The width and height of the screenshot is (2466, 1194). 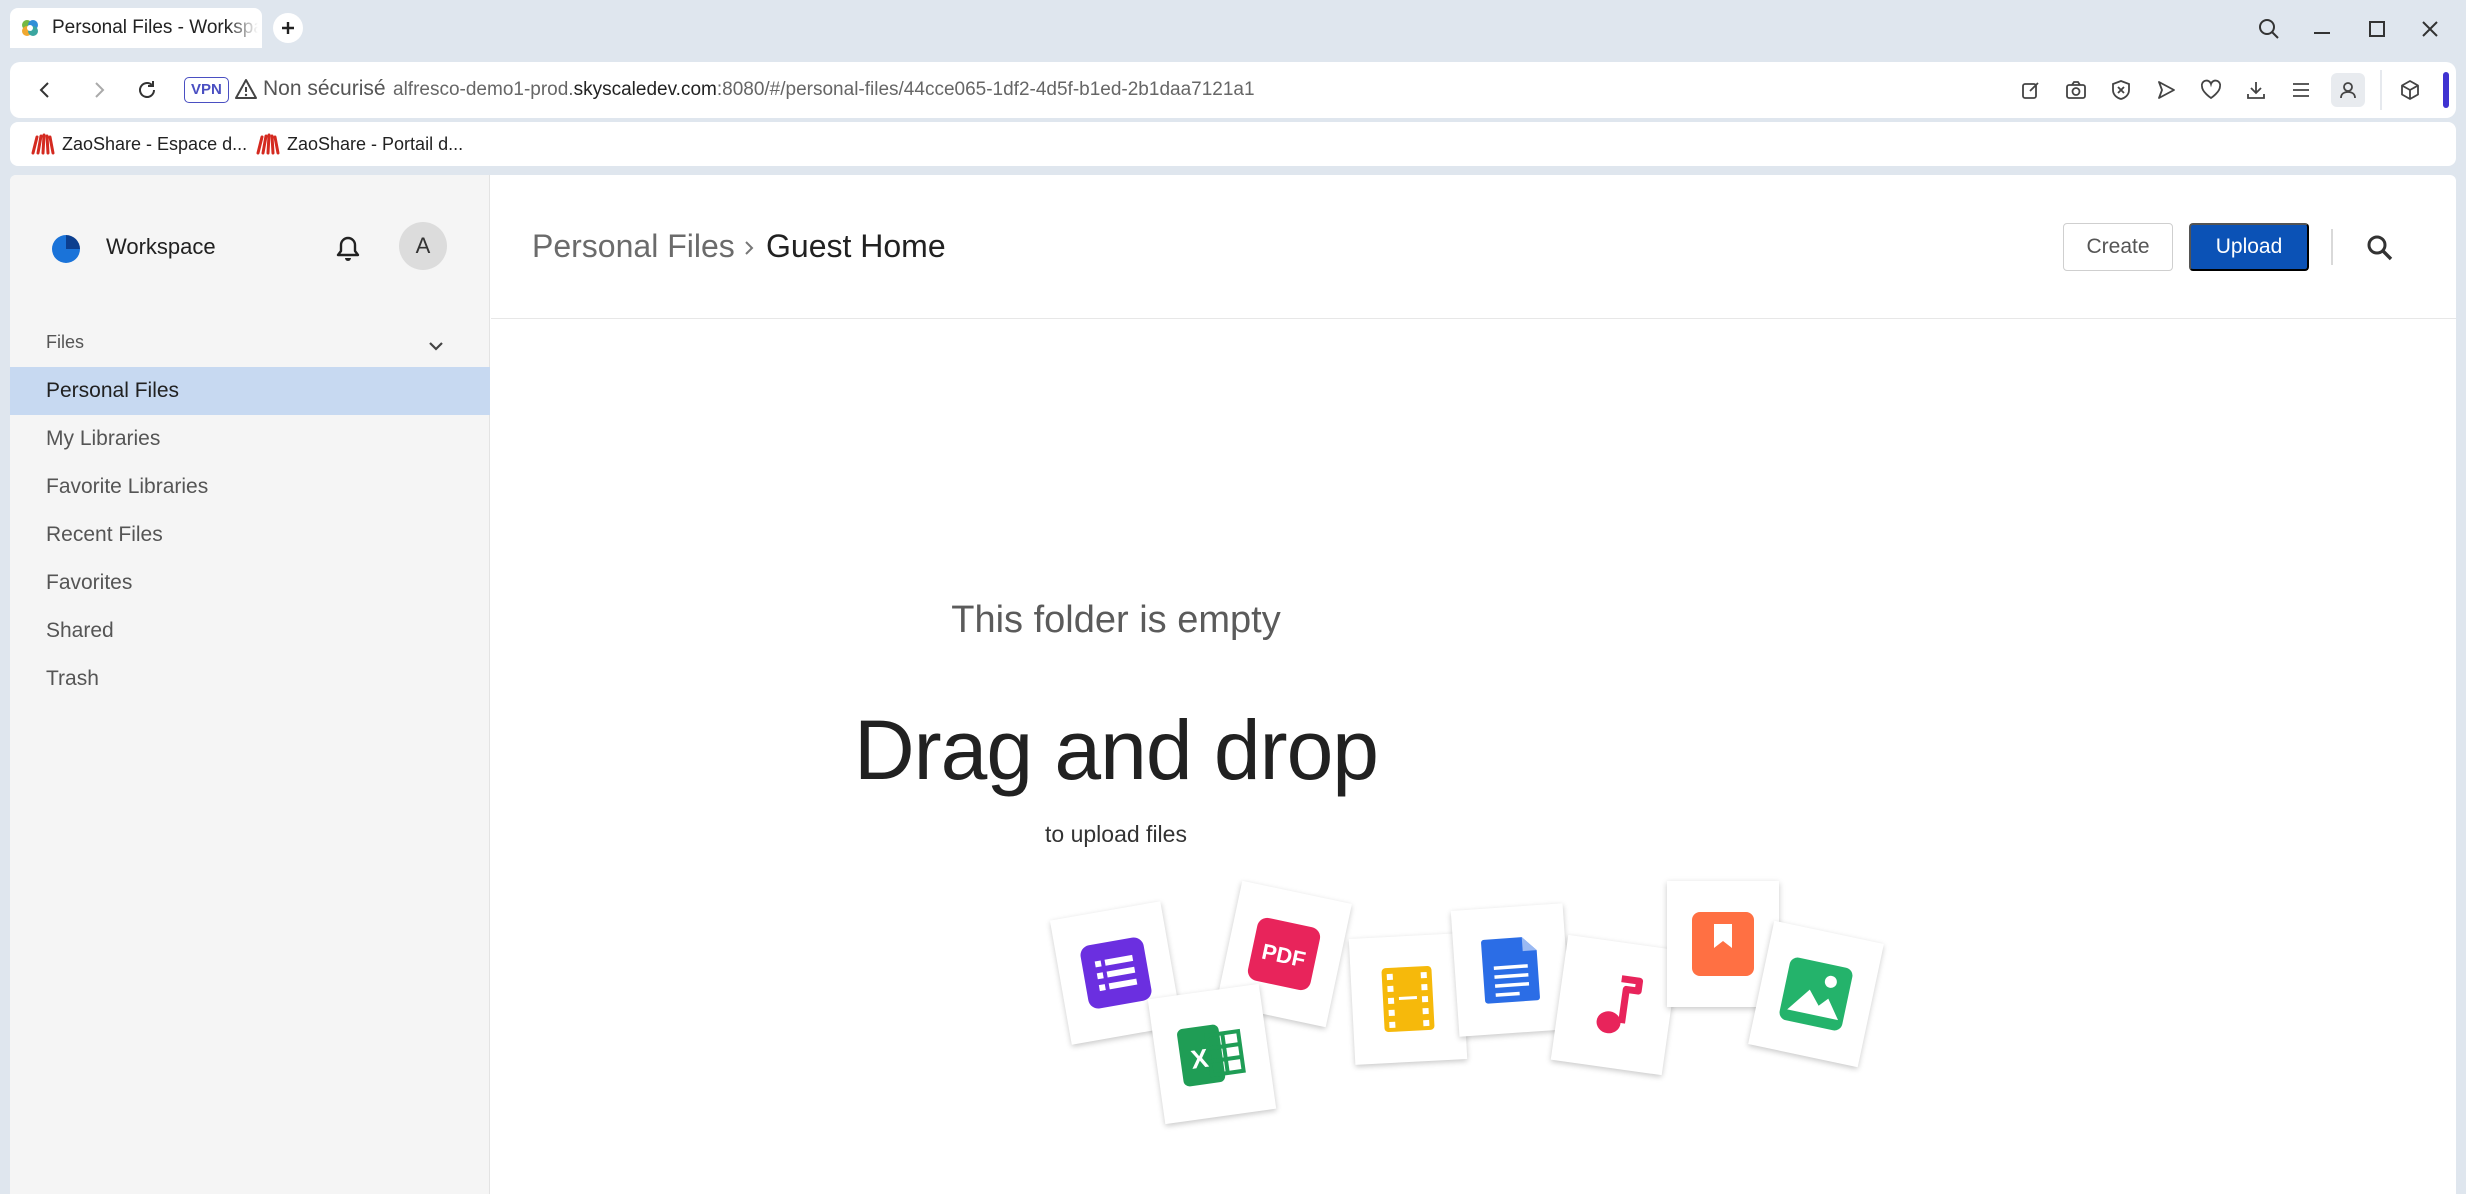 I want to click on download-icon, so click(x=2256, y=90).